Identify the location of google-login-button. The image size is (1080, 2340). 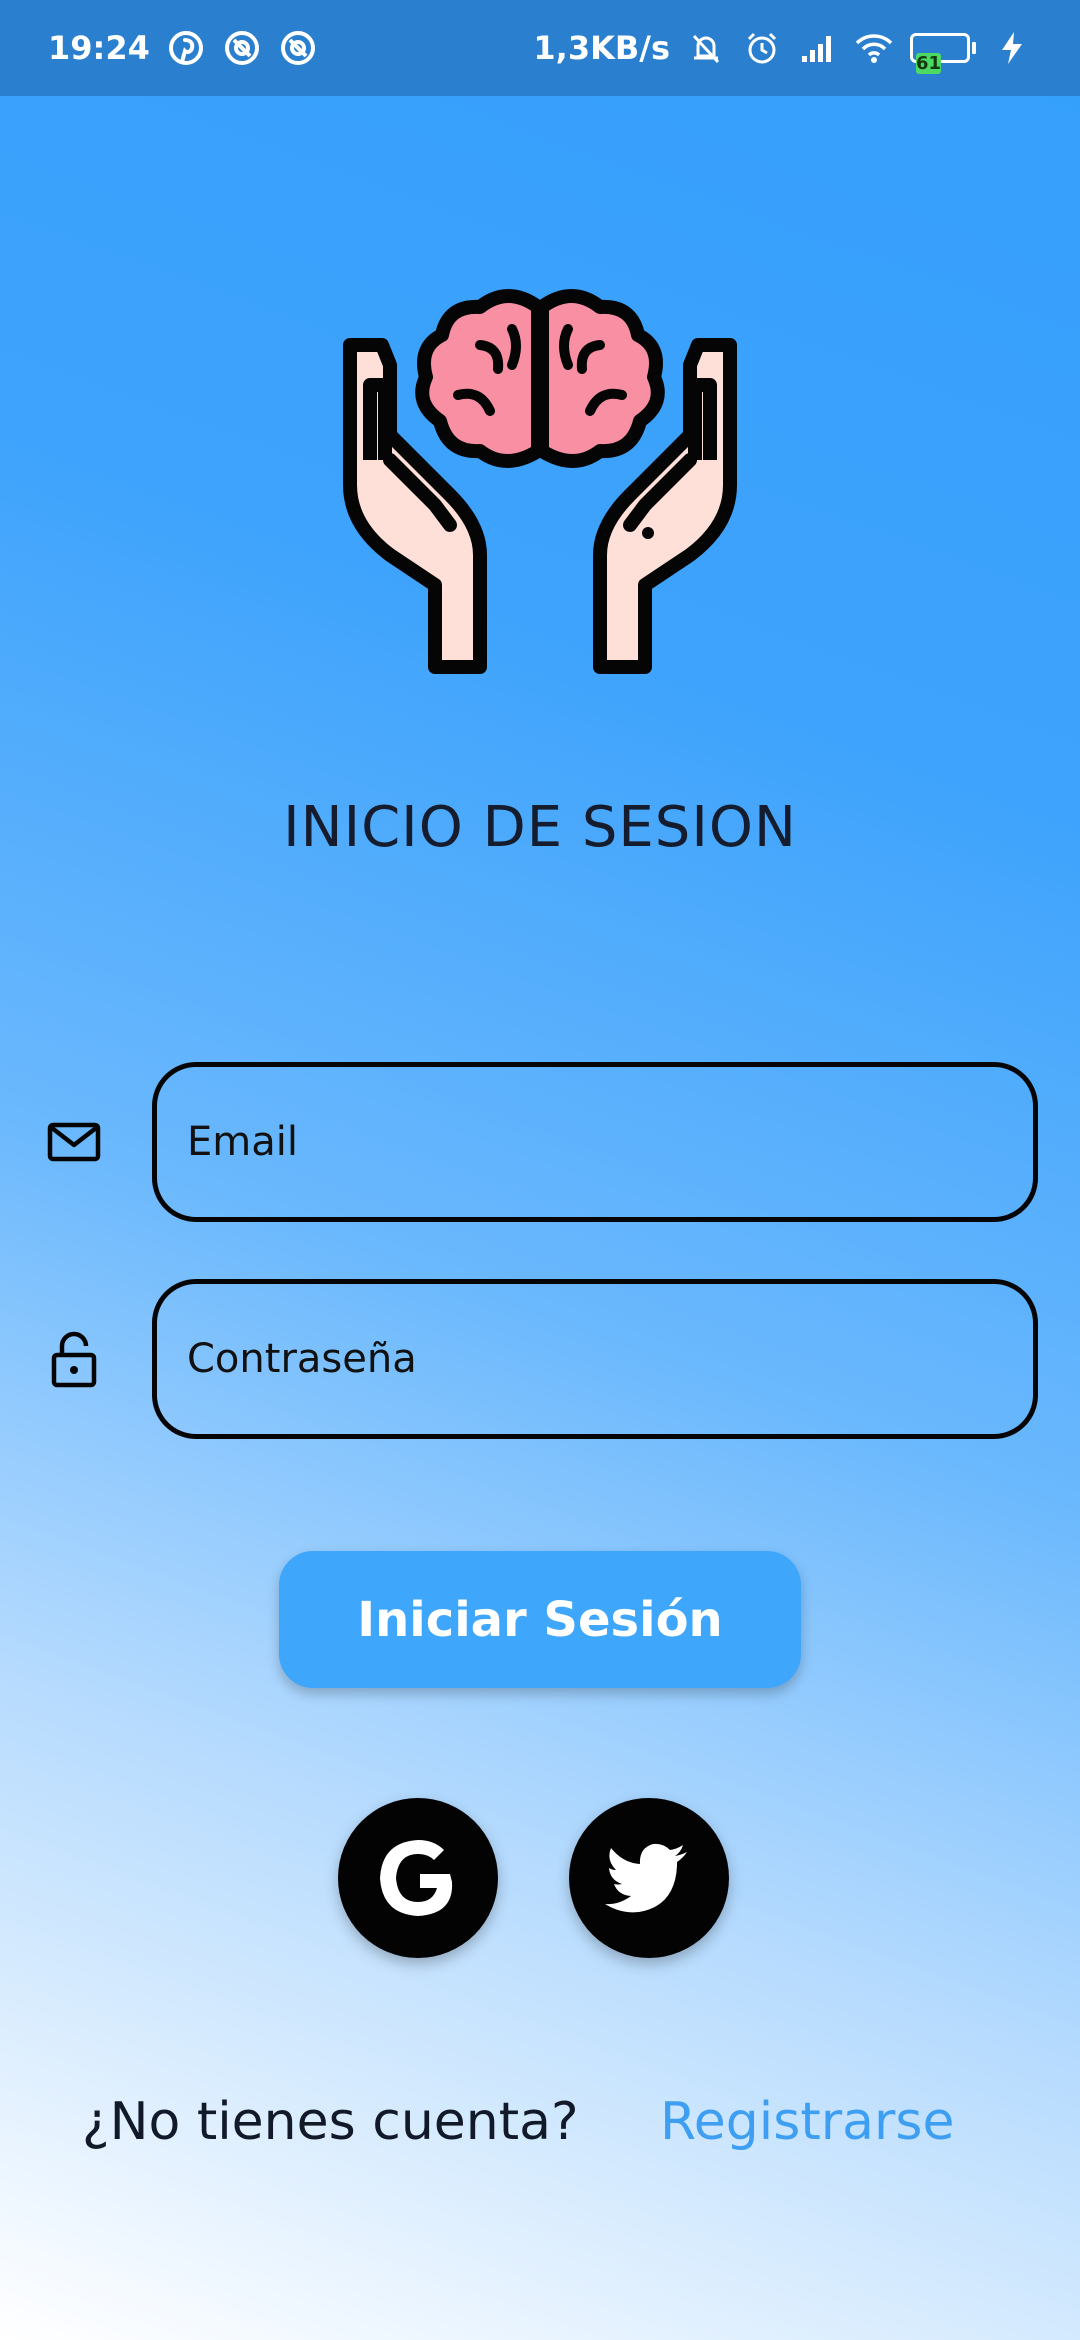
(418, 1878).